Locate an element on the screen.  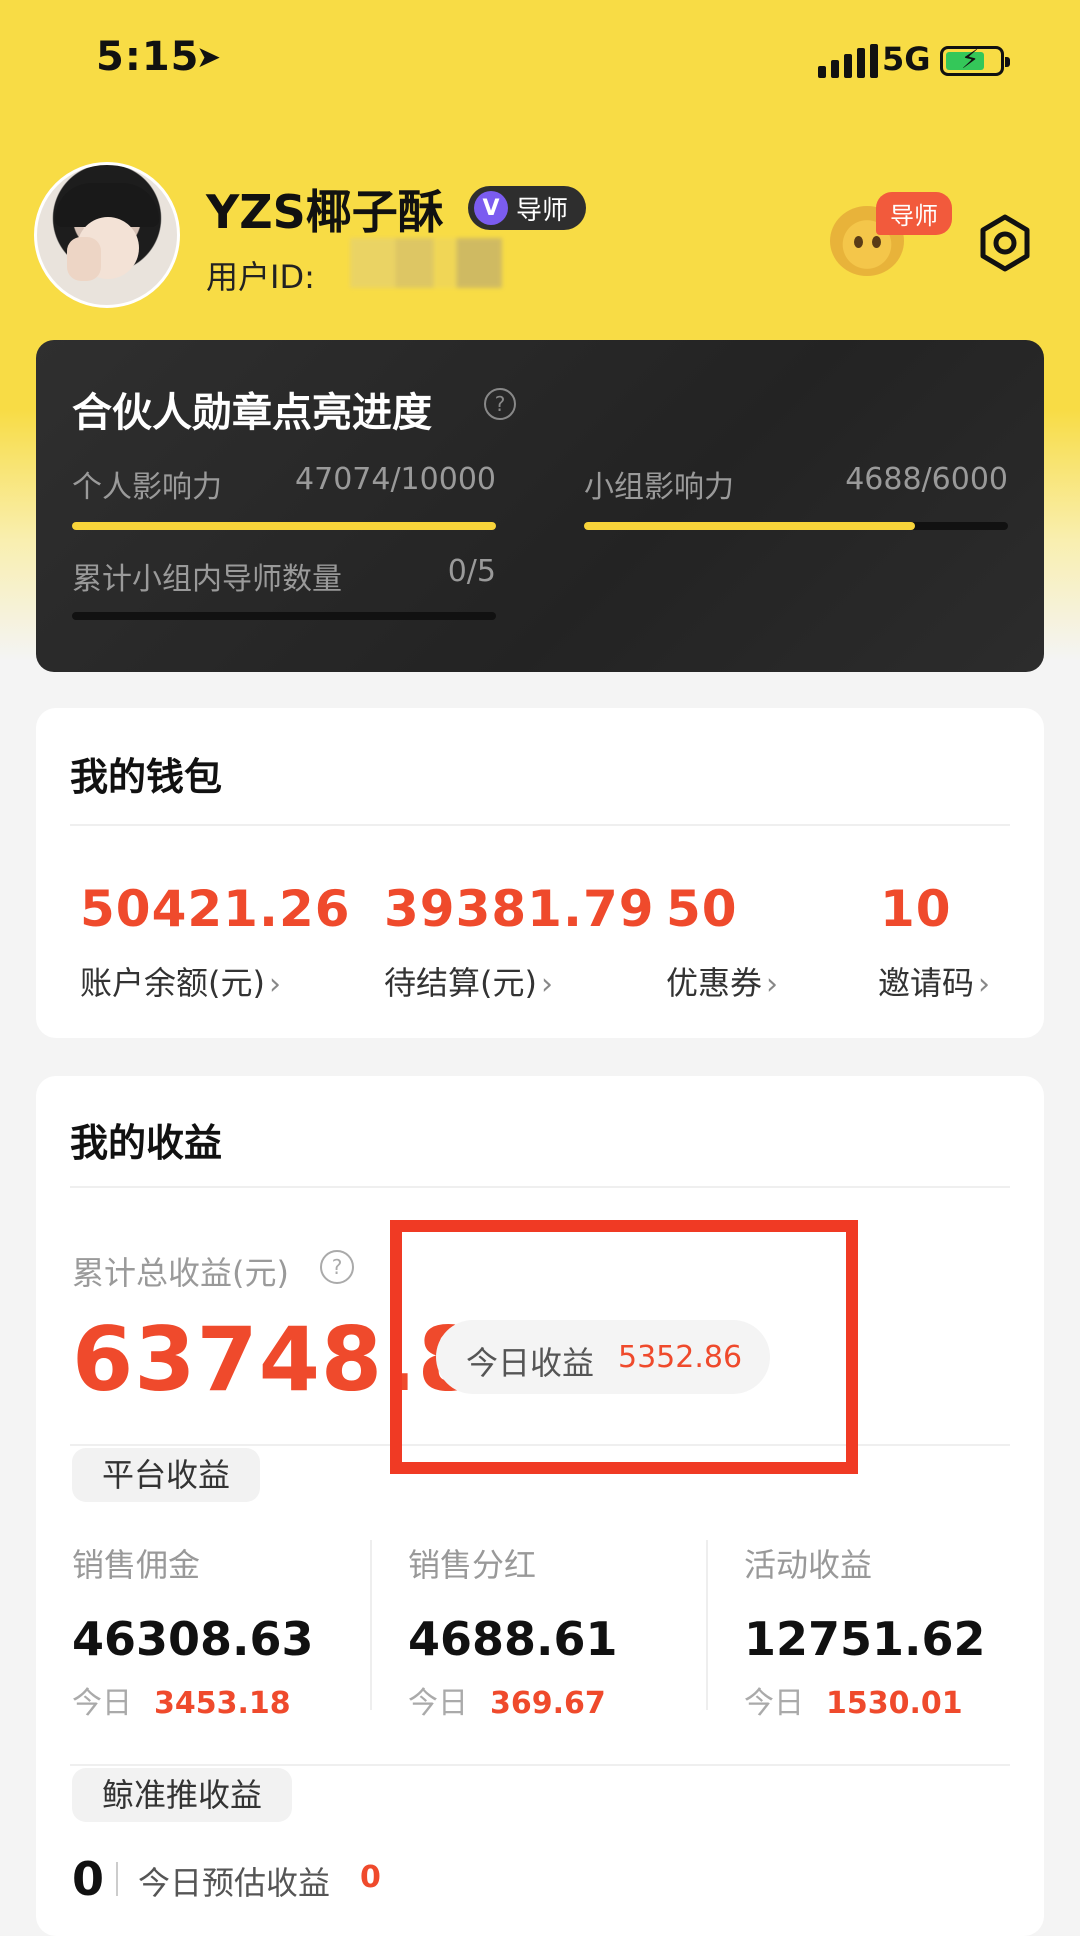
tutor-badge-label: 导师 is located at coordinates (542, 210).